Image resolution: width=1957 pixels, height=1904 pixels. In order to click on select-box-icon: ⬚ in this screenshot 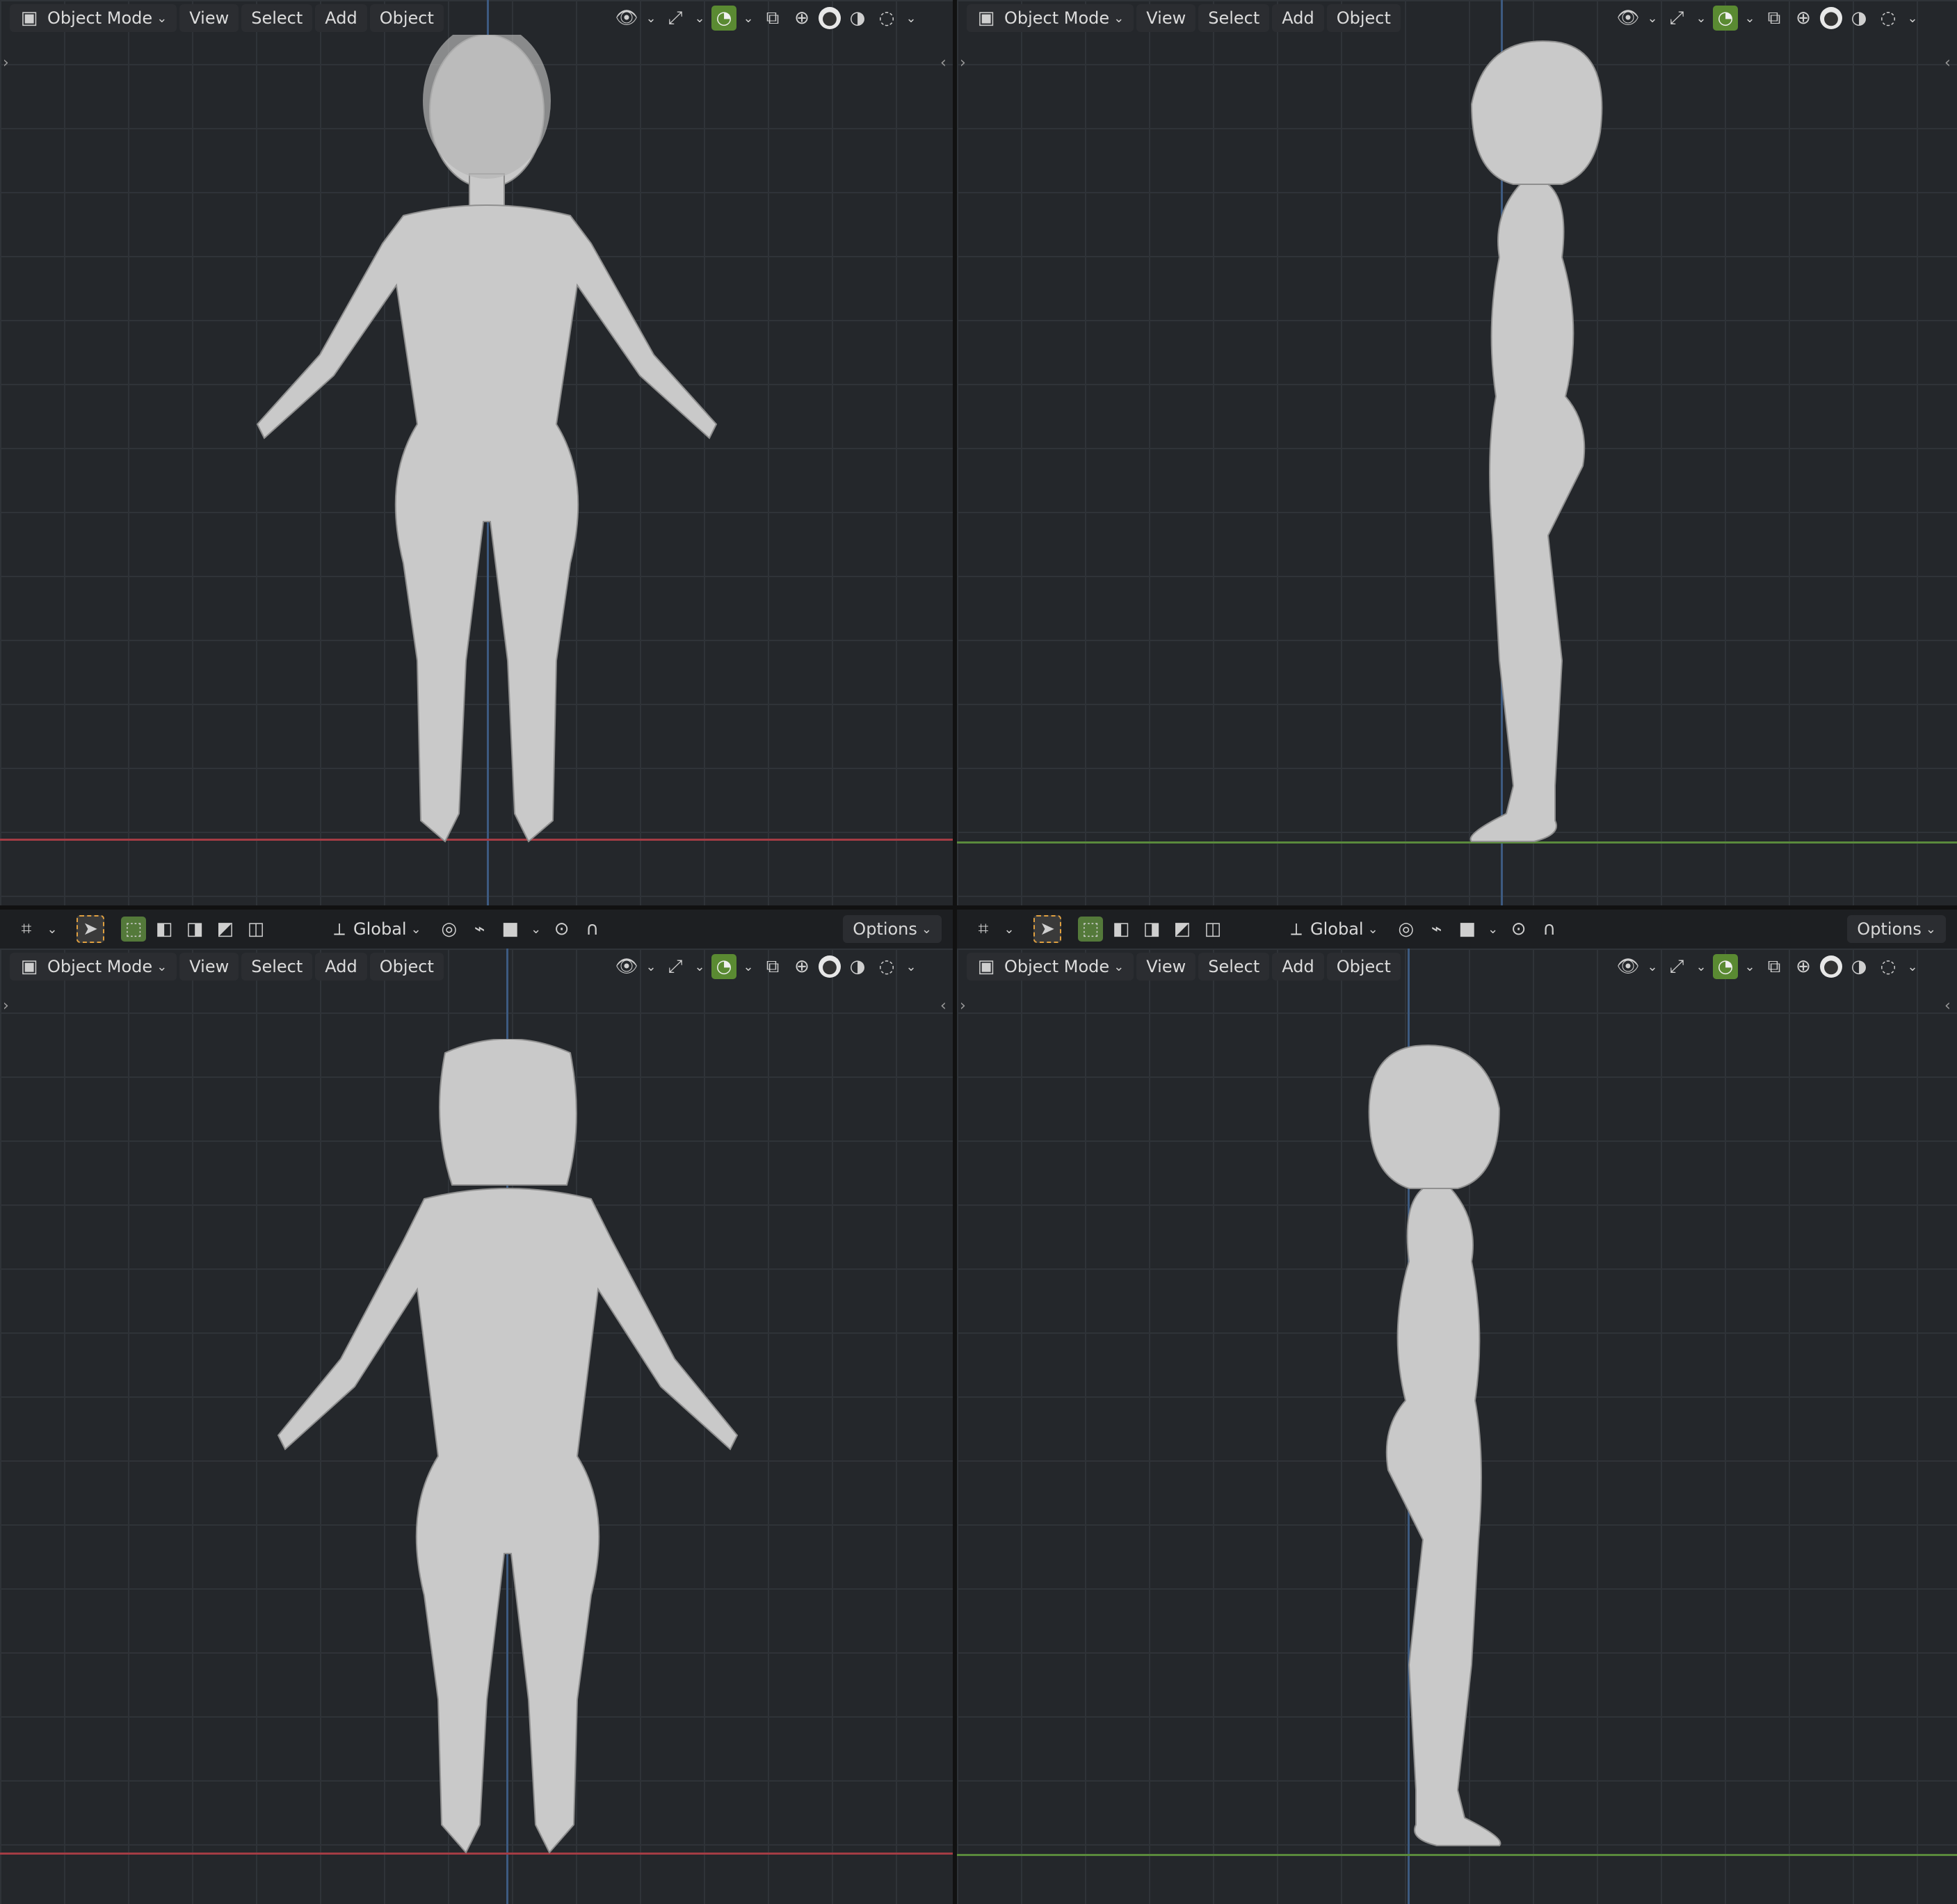, I will do `click(133, 929)`.